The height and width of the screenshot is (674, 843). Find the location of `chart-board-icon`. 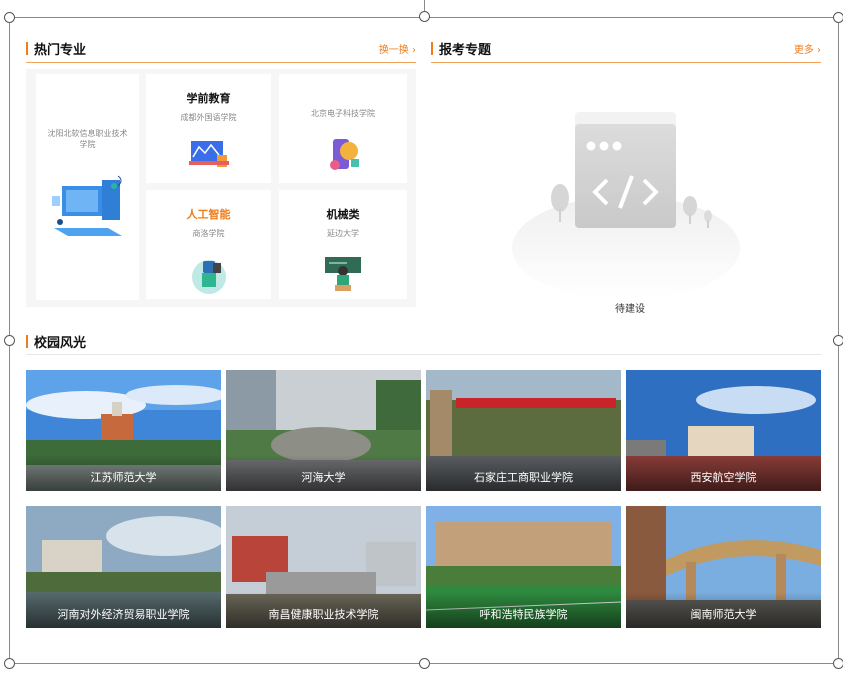

chart-board-icon is located at coordinates (208, 154).